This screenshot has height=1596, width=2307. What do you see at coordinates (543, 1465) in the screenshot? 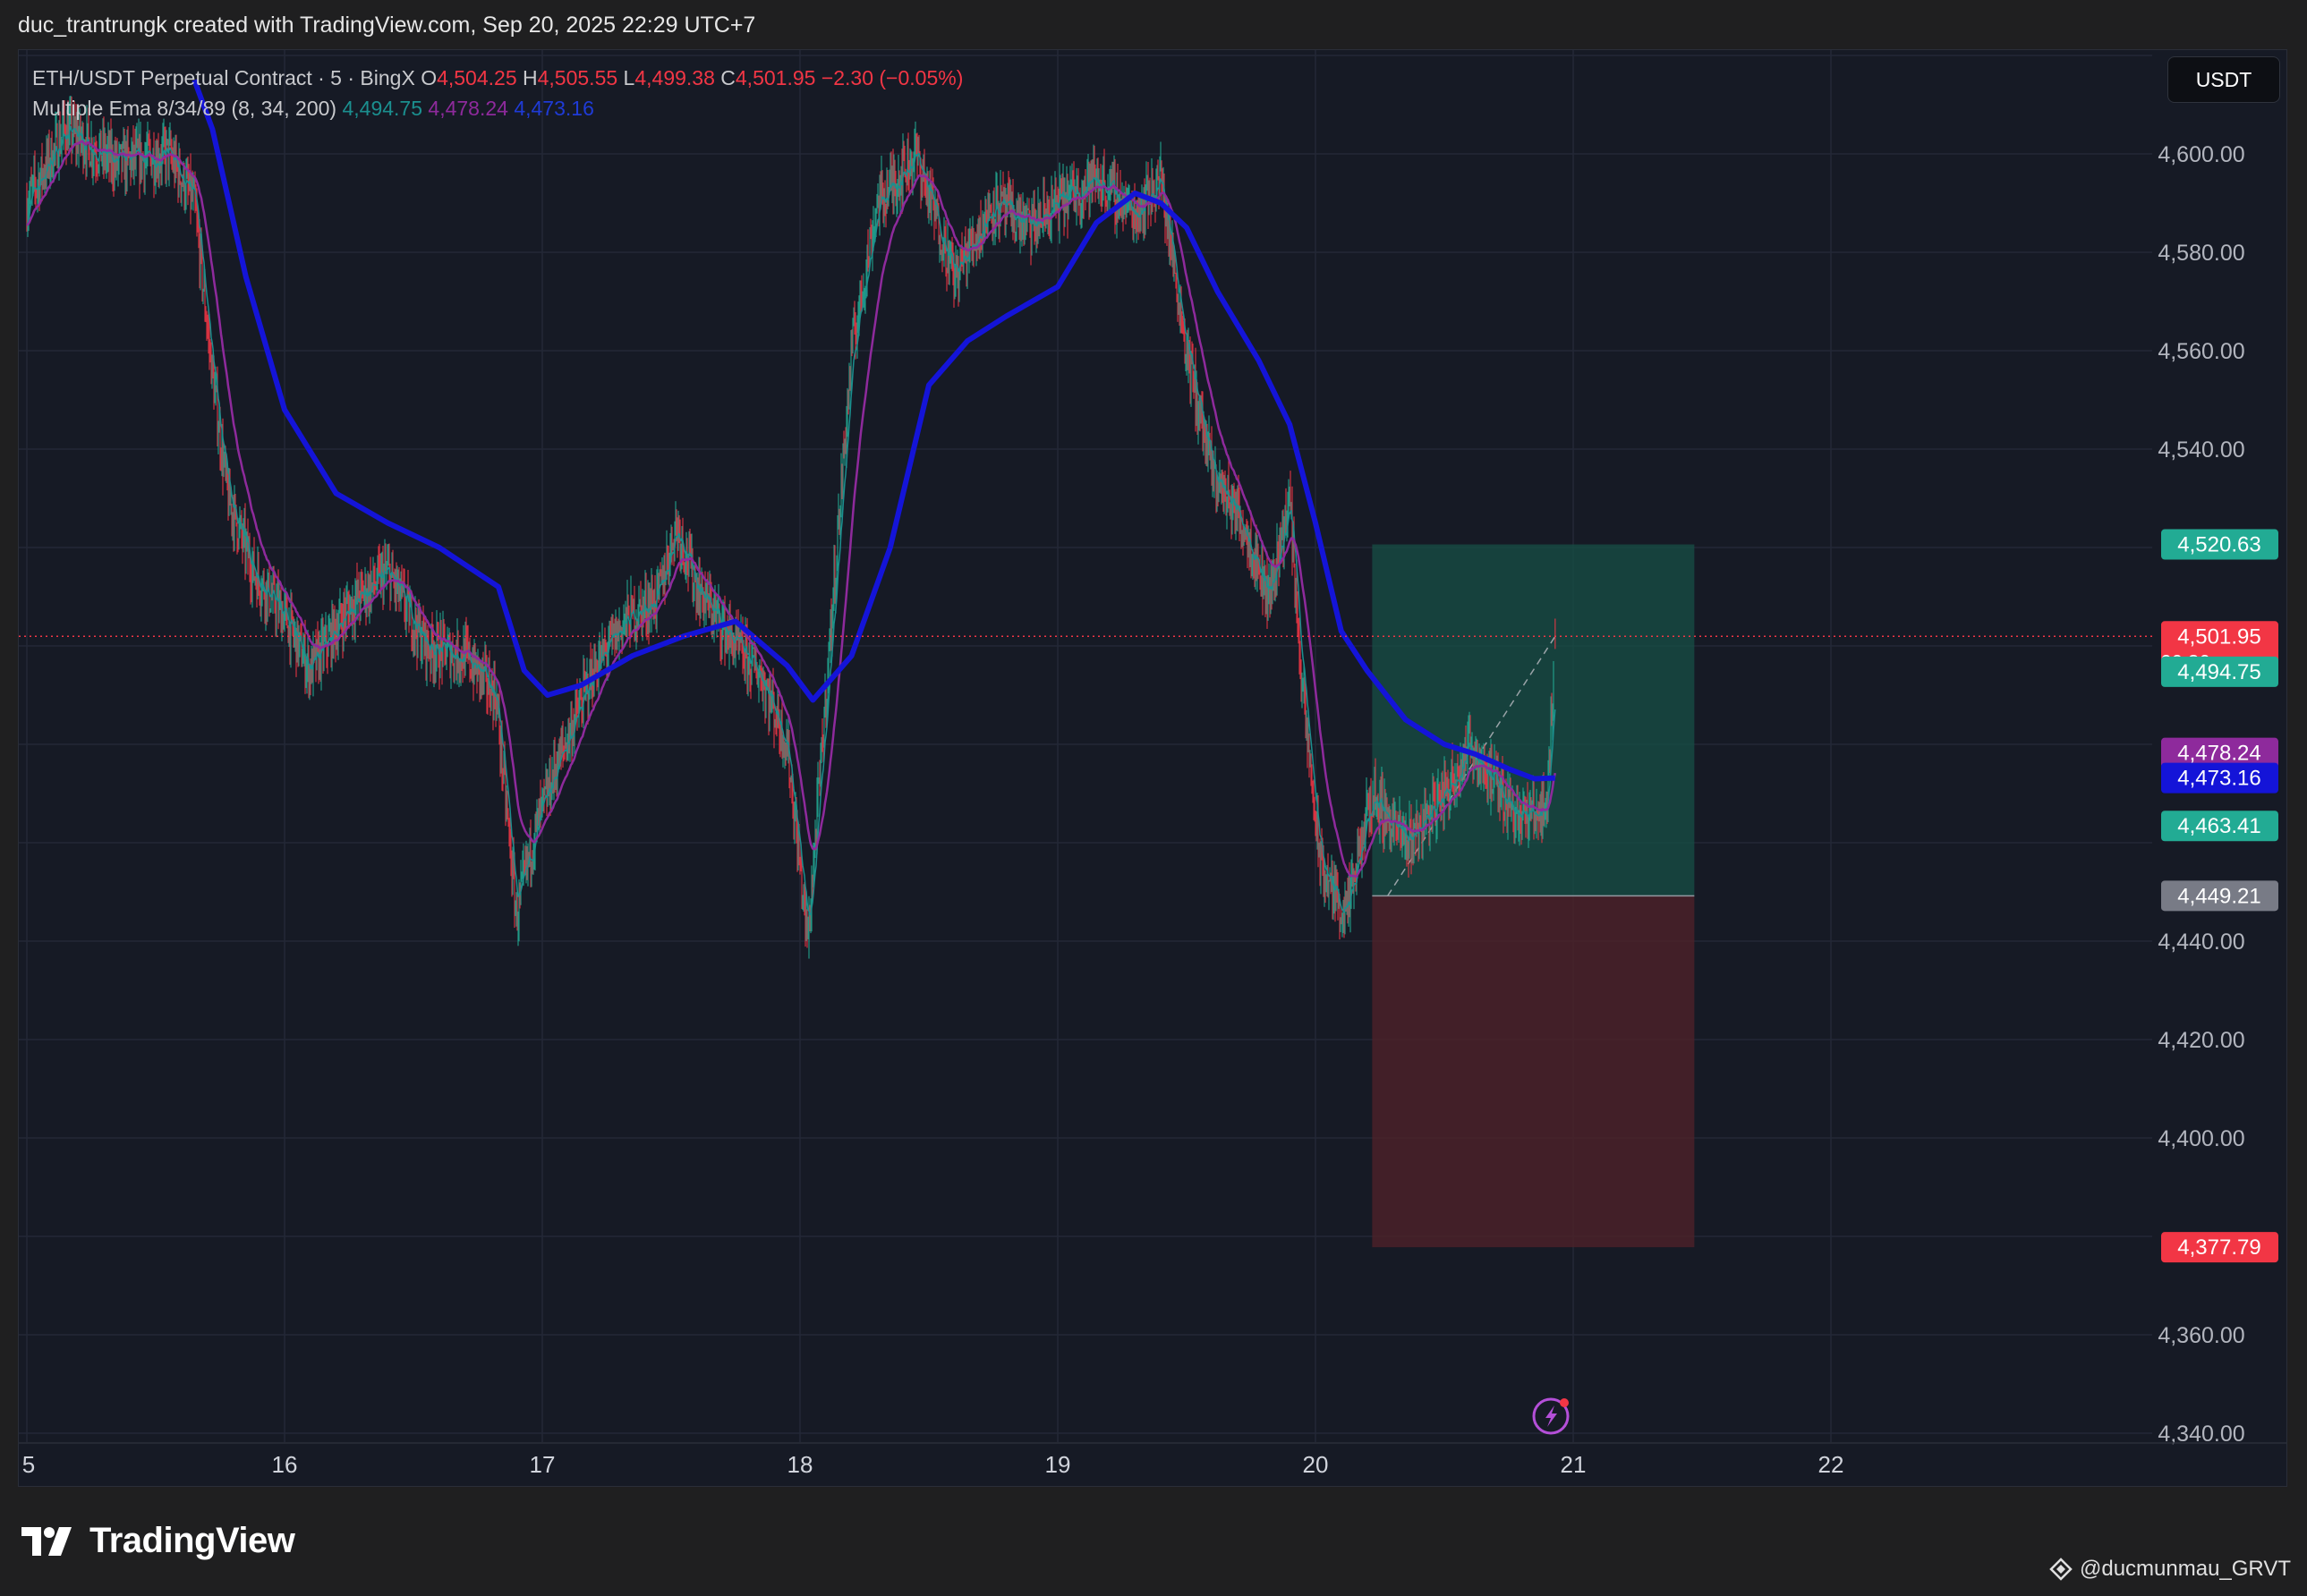
I see `x-tick-label: 17` at bounding box center [543, 1465].